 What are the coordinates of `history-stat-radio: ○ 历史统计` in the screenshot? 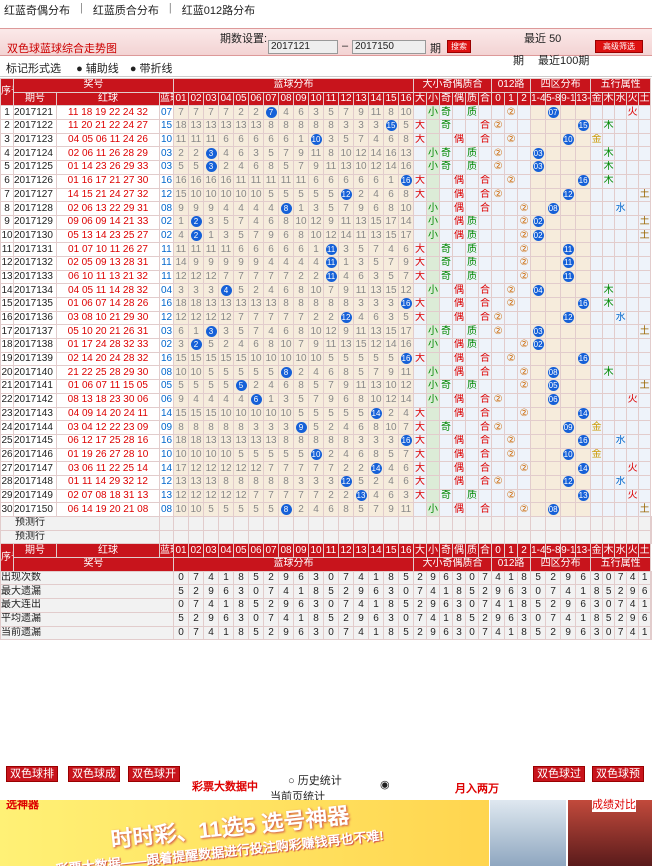 It's located at (315, 780).